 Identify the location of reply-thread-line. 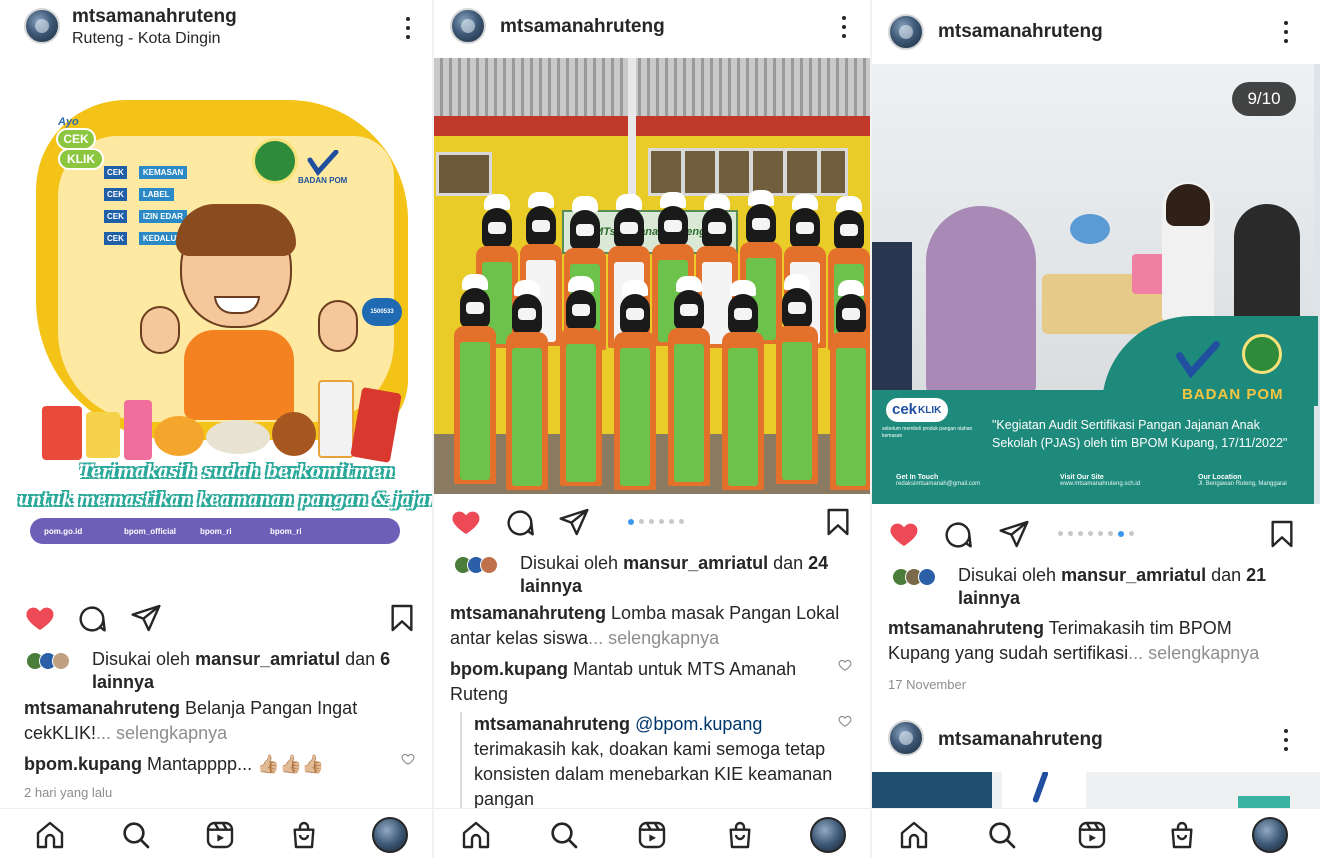
(461, 760).